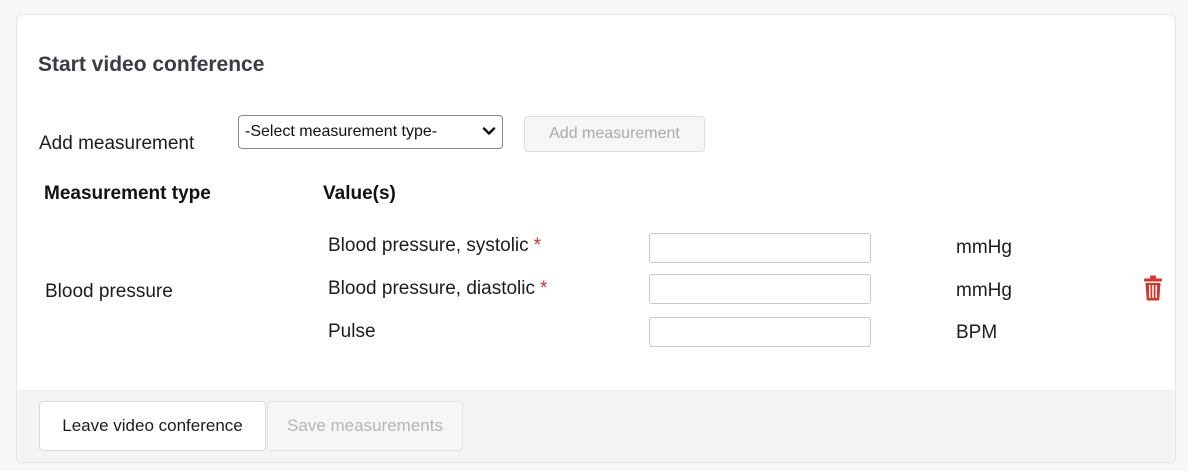  I want to click on card-footer: Leave video conference Save measurements, so click(596, 426).